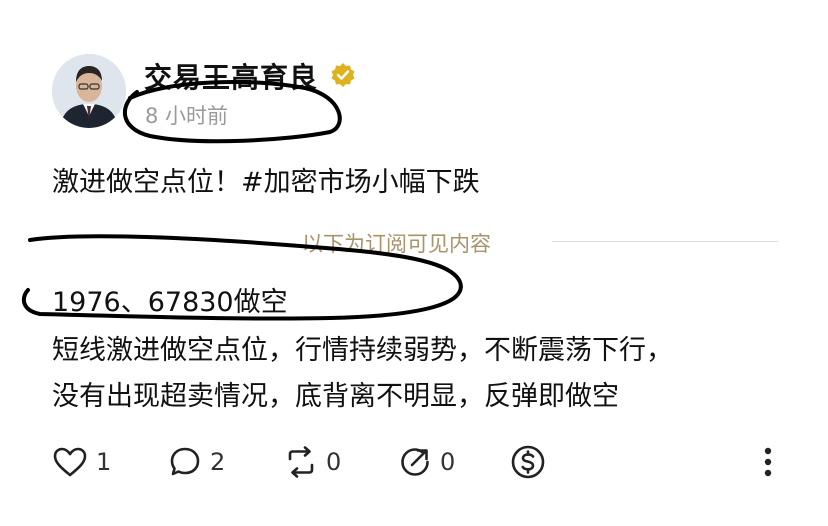  I want to click on like-count: 1, so click(104, 462).